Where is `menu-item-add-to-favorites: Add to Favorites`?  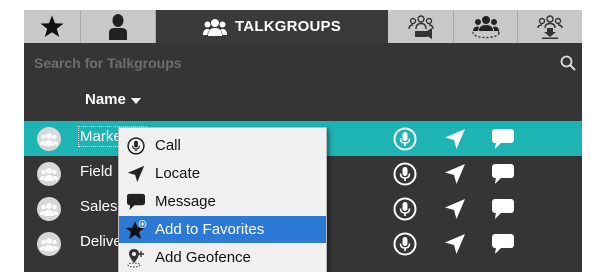 menu-item-add-to-favorites: Add to Favorites is located at coordinates (222, 229).